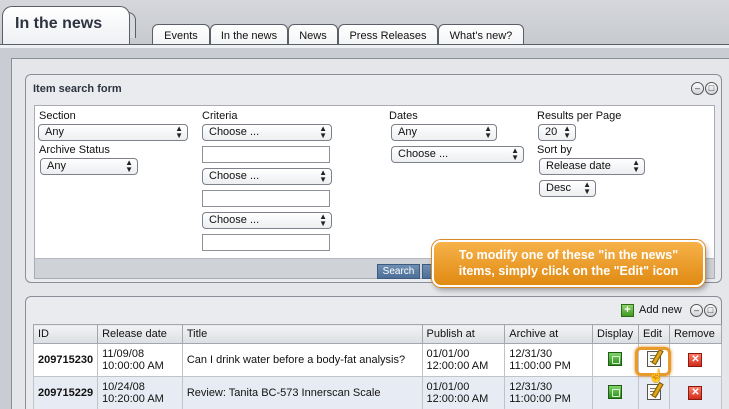 Image resolution: width=729 pixels, height=409 pixels. Describe the element at coordinates (554, 150) in the screenshot. I see `sort-by-label: Sort by` at that location.